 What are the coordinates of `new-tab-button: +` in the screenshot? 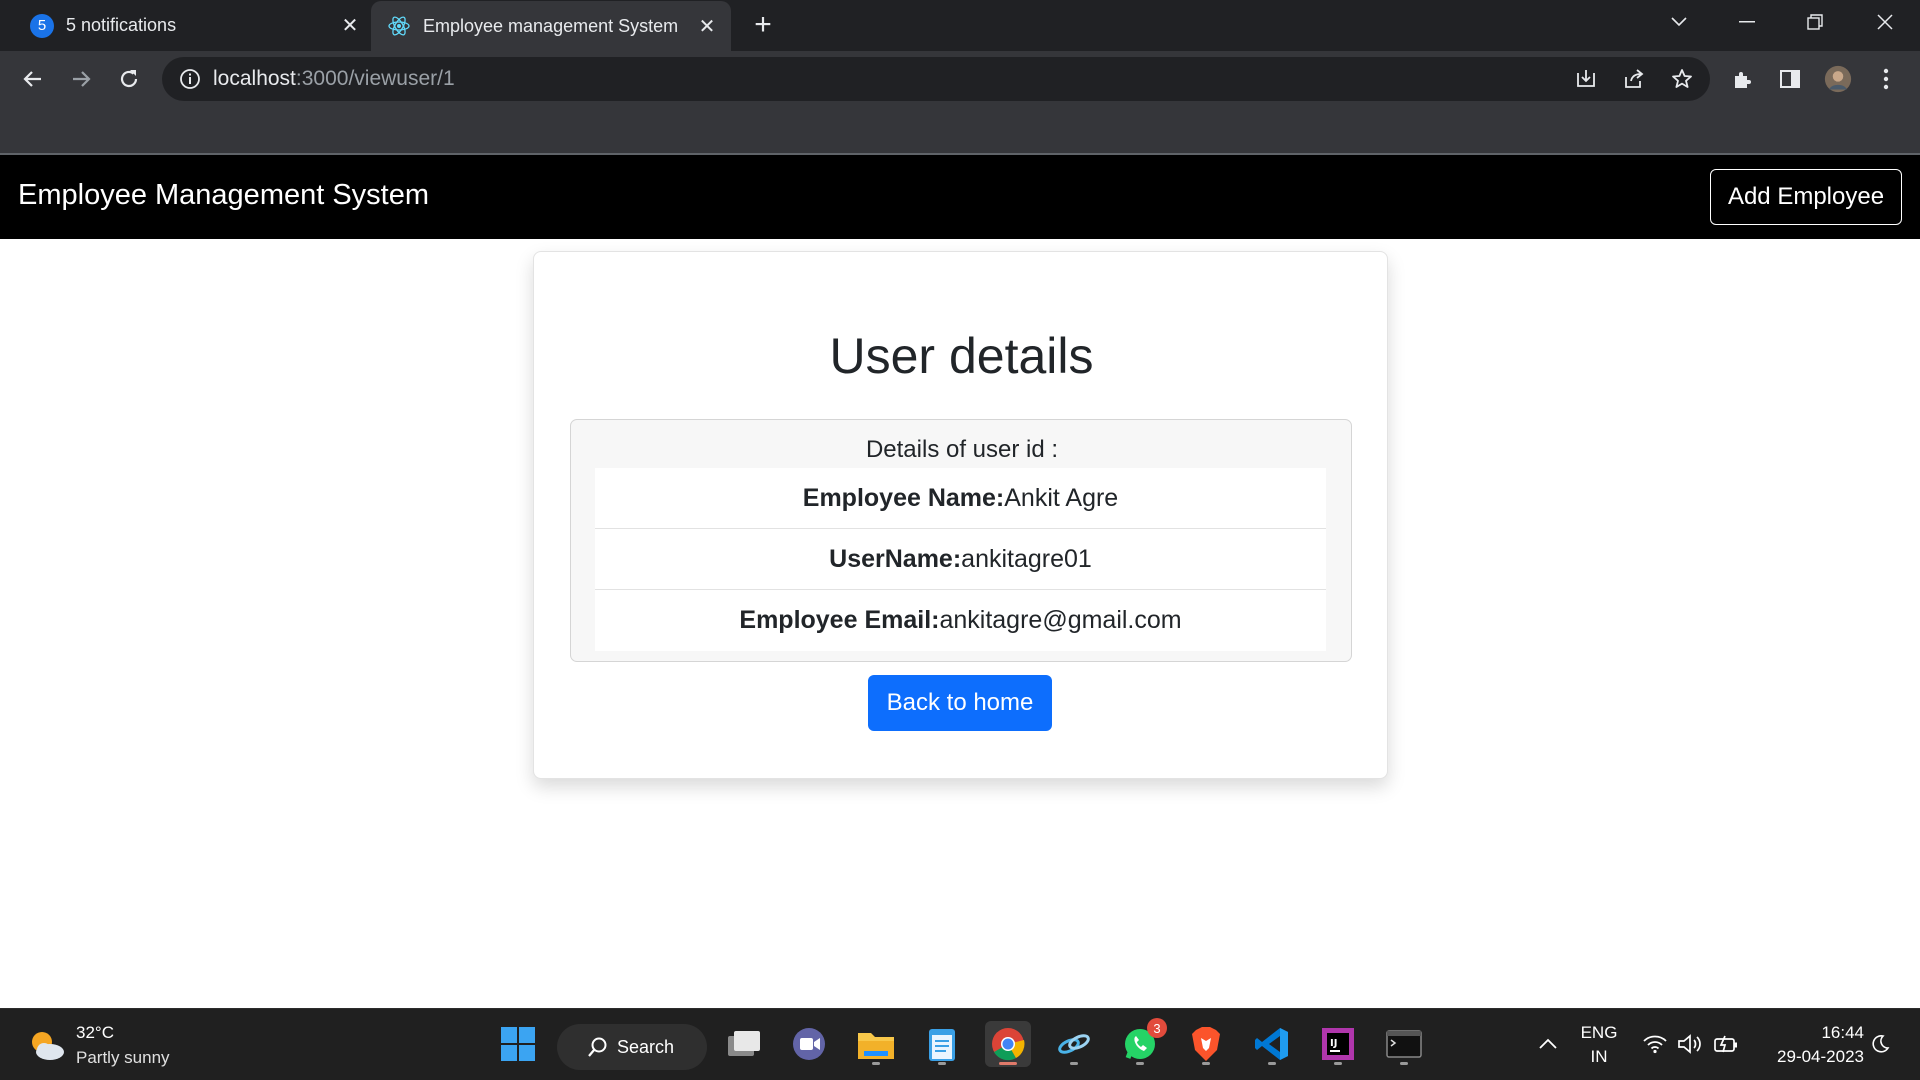 It's located at (763, 25).